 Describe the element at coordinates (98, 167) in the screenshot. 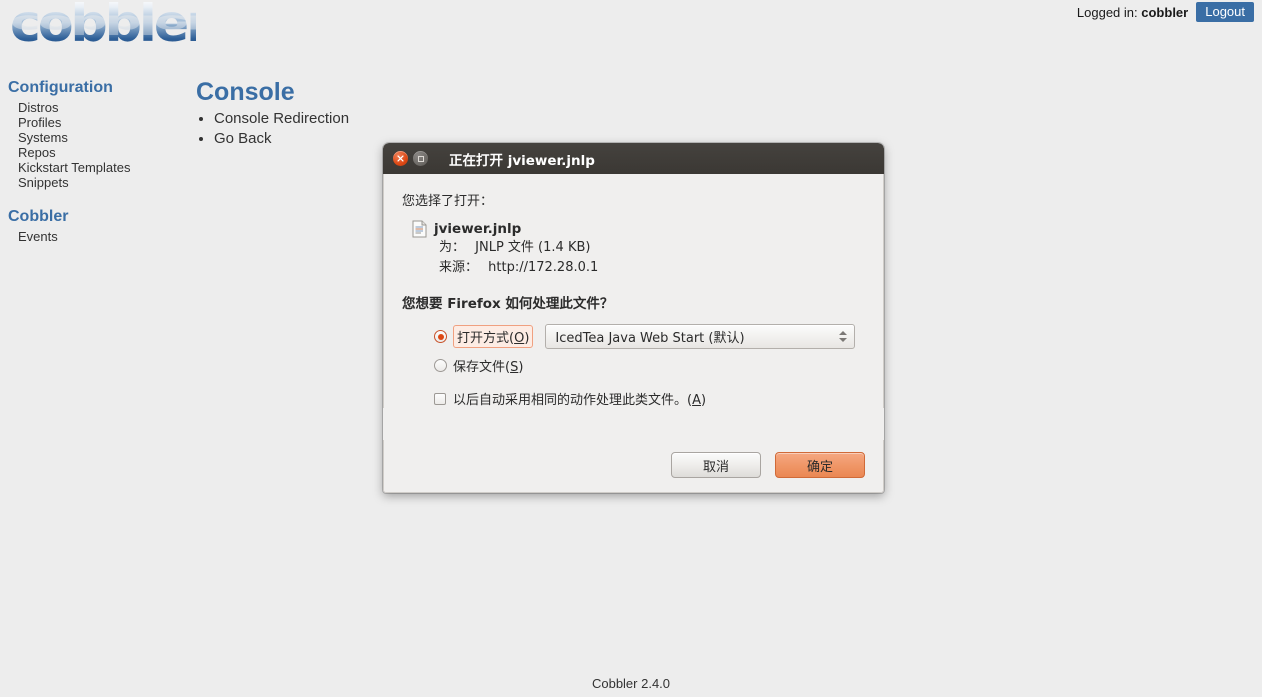

I see `sidebar-item-kickstart-templates: Kickstart Templates` at that location.